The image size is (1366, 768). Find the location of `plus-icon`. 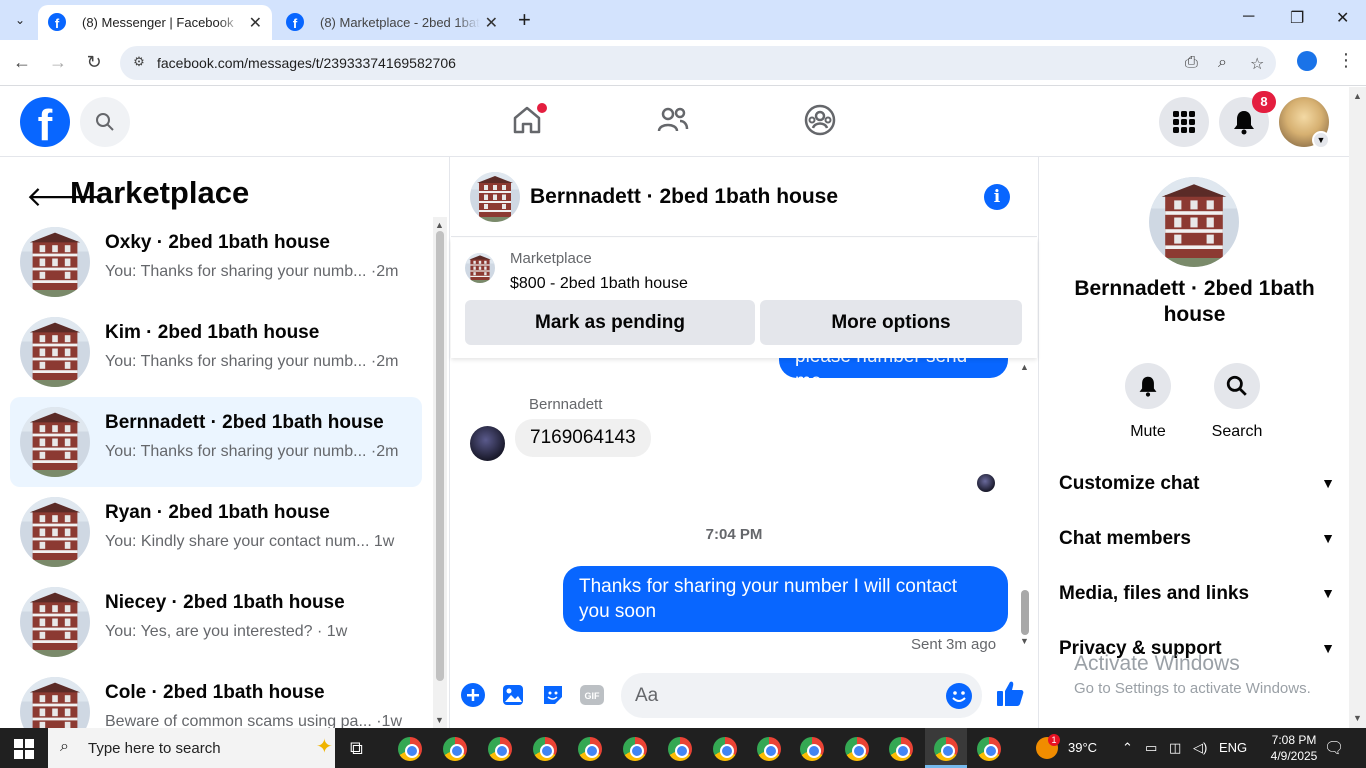

plus-icon is located at coordinates (473, 695).